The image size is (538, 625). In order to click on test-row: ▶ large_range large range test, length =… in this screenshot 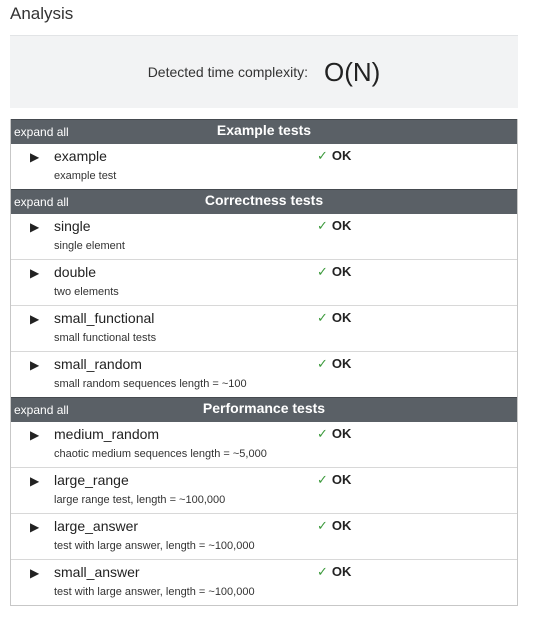, I will do `click(264, 490)`.